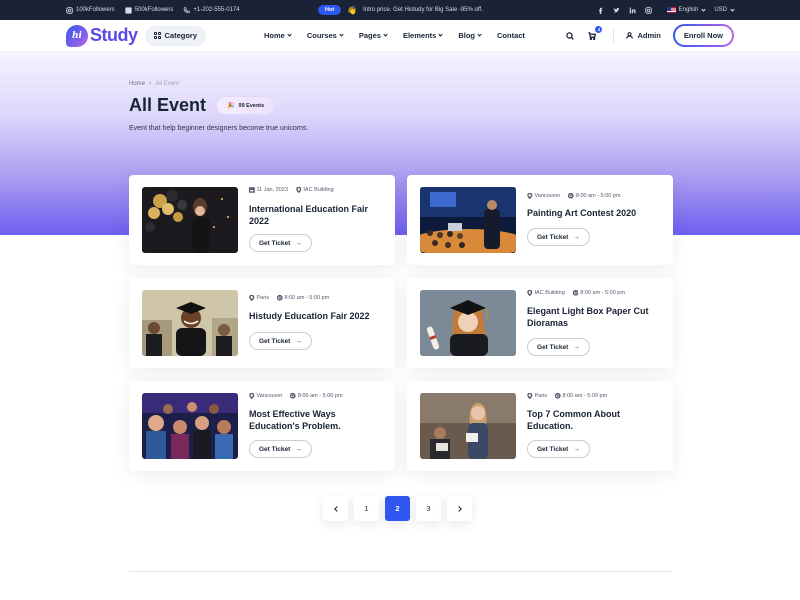 This screenshot has width=800, height=600. I want to click on event-title: Top 7 Common About Education., so click(595, 420).